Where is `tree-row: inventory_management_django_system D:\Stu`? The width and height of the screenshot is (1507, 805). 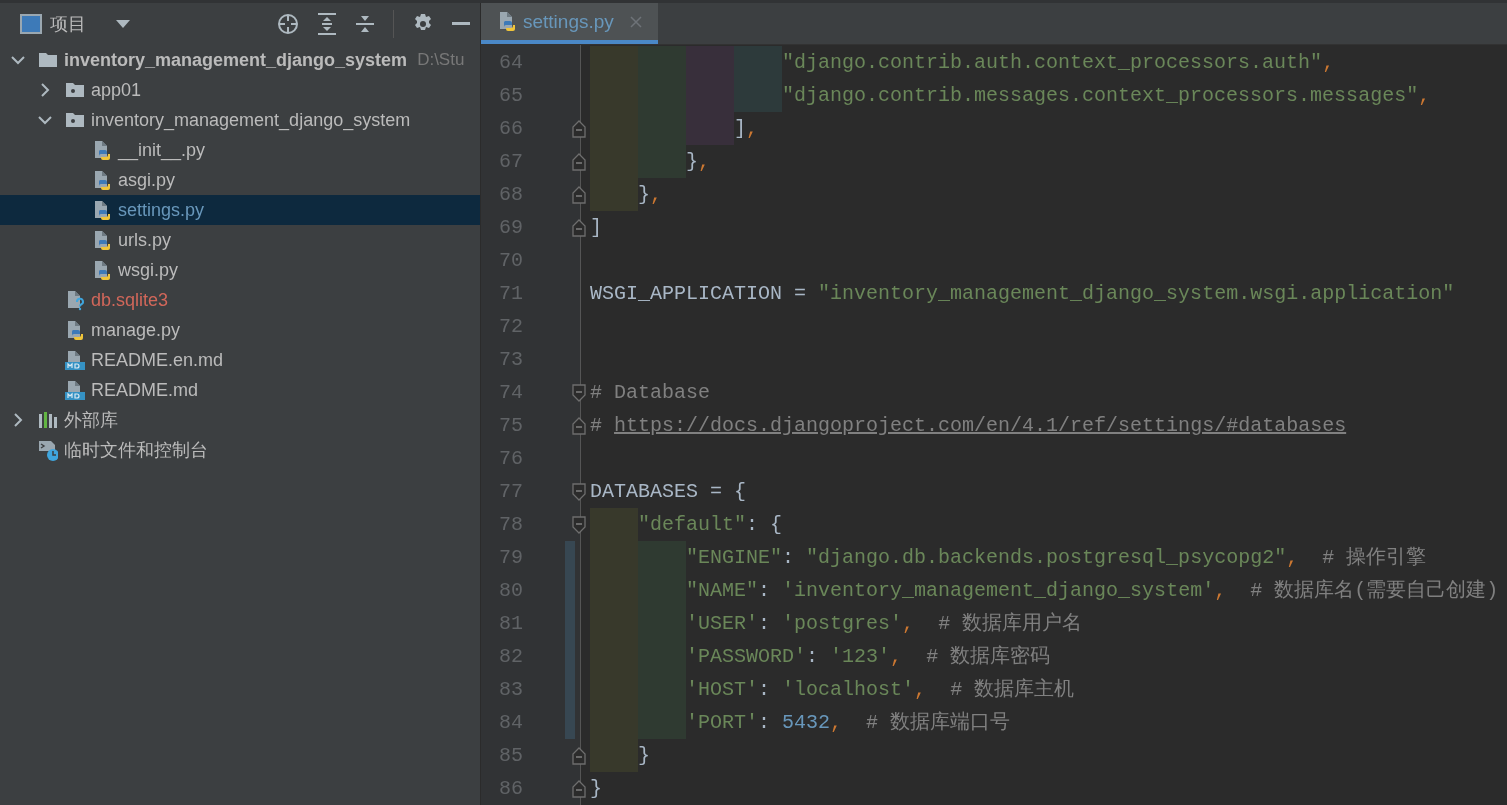 tree-row: inventory_management_django_system D:\Stu is located at coordinates (240, 60).